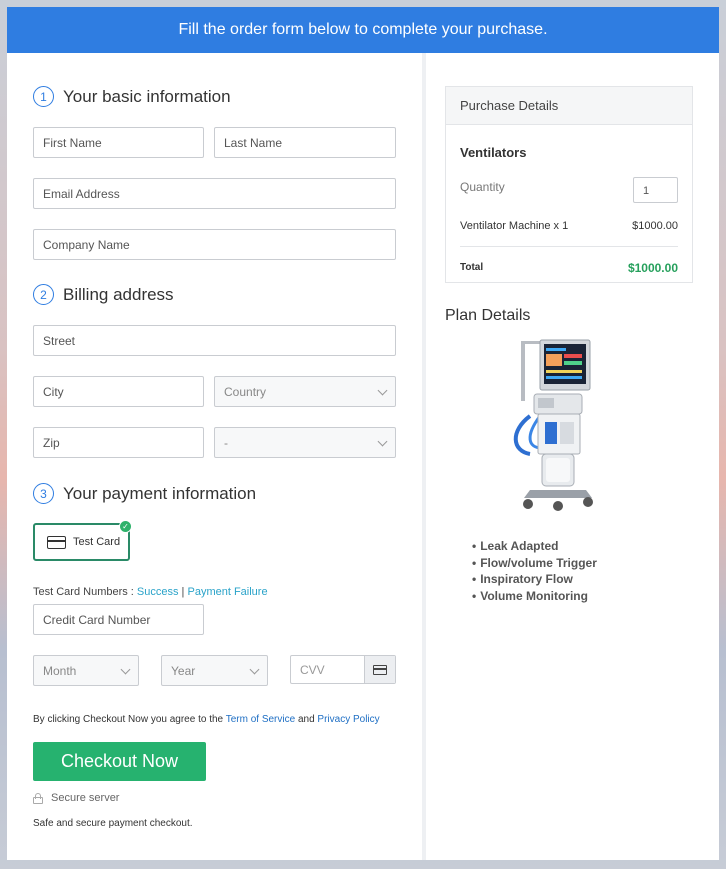 The image size is (726, 869). Describe the element at coordinates (260, 719) in the screenshot. I see `terms-of-service-link: Term of Service` at that location.